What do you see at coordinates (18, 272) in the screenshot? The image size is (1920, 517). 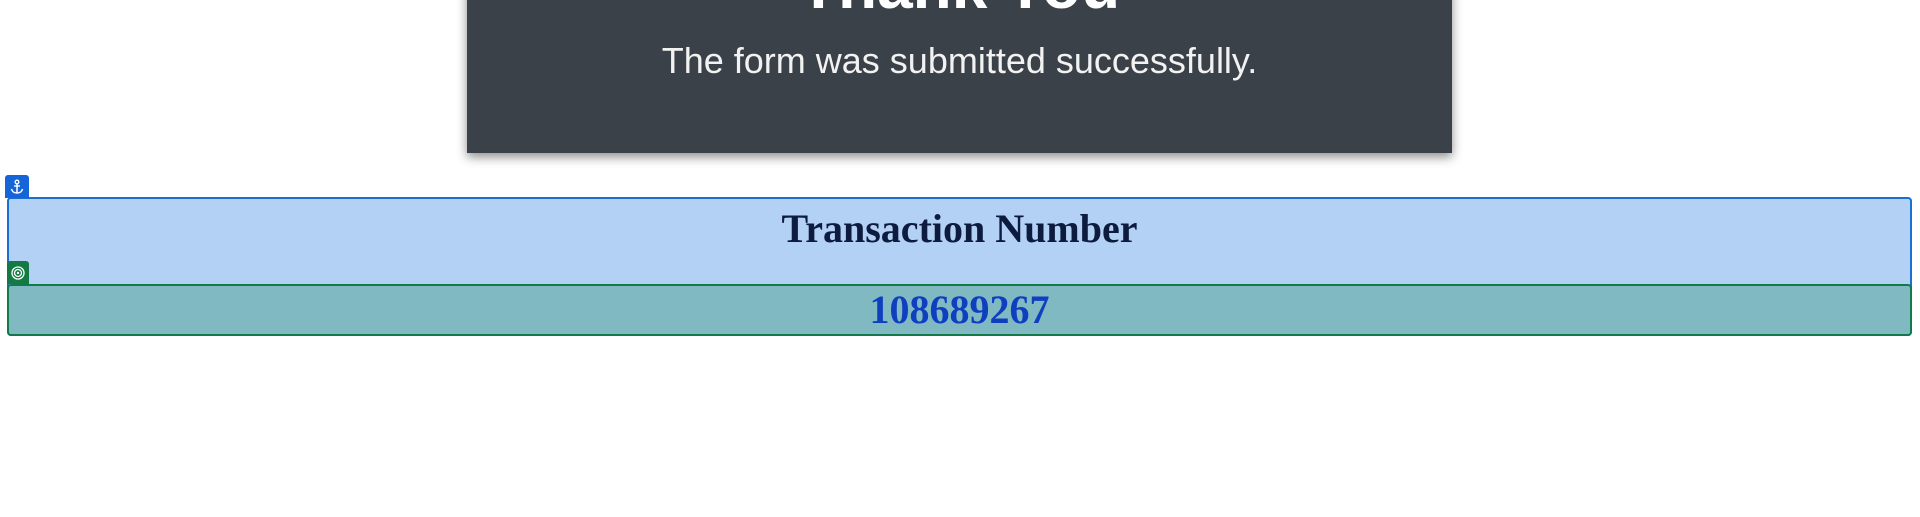 I see `target-icon` at bounding box center [18, 272].